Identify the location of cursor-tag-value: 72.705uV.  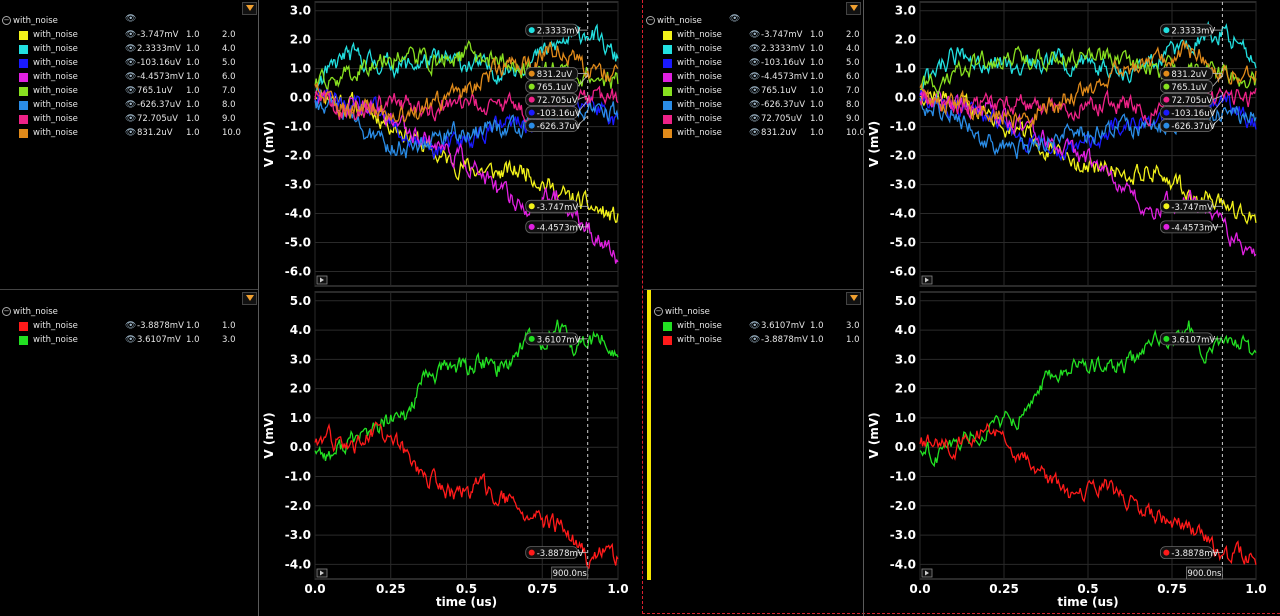
(557, 101).